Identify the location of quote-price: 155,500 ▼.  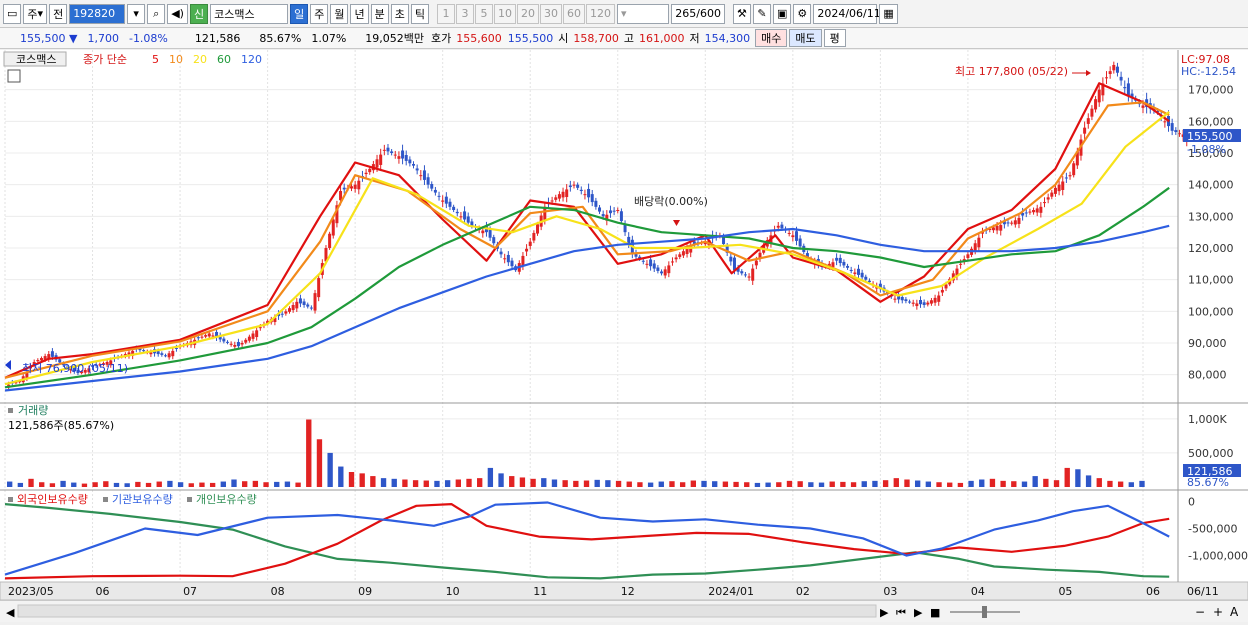
(41, 38).